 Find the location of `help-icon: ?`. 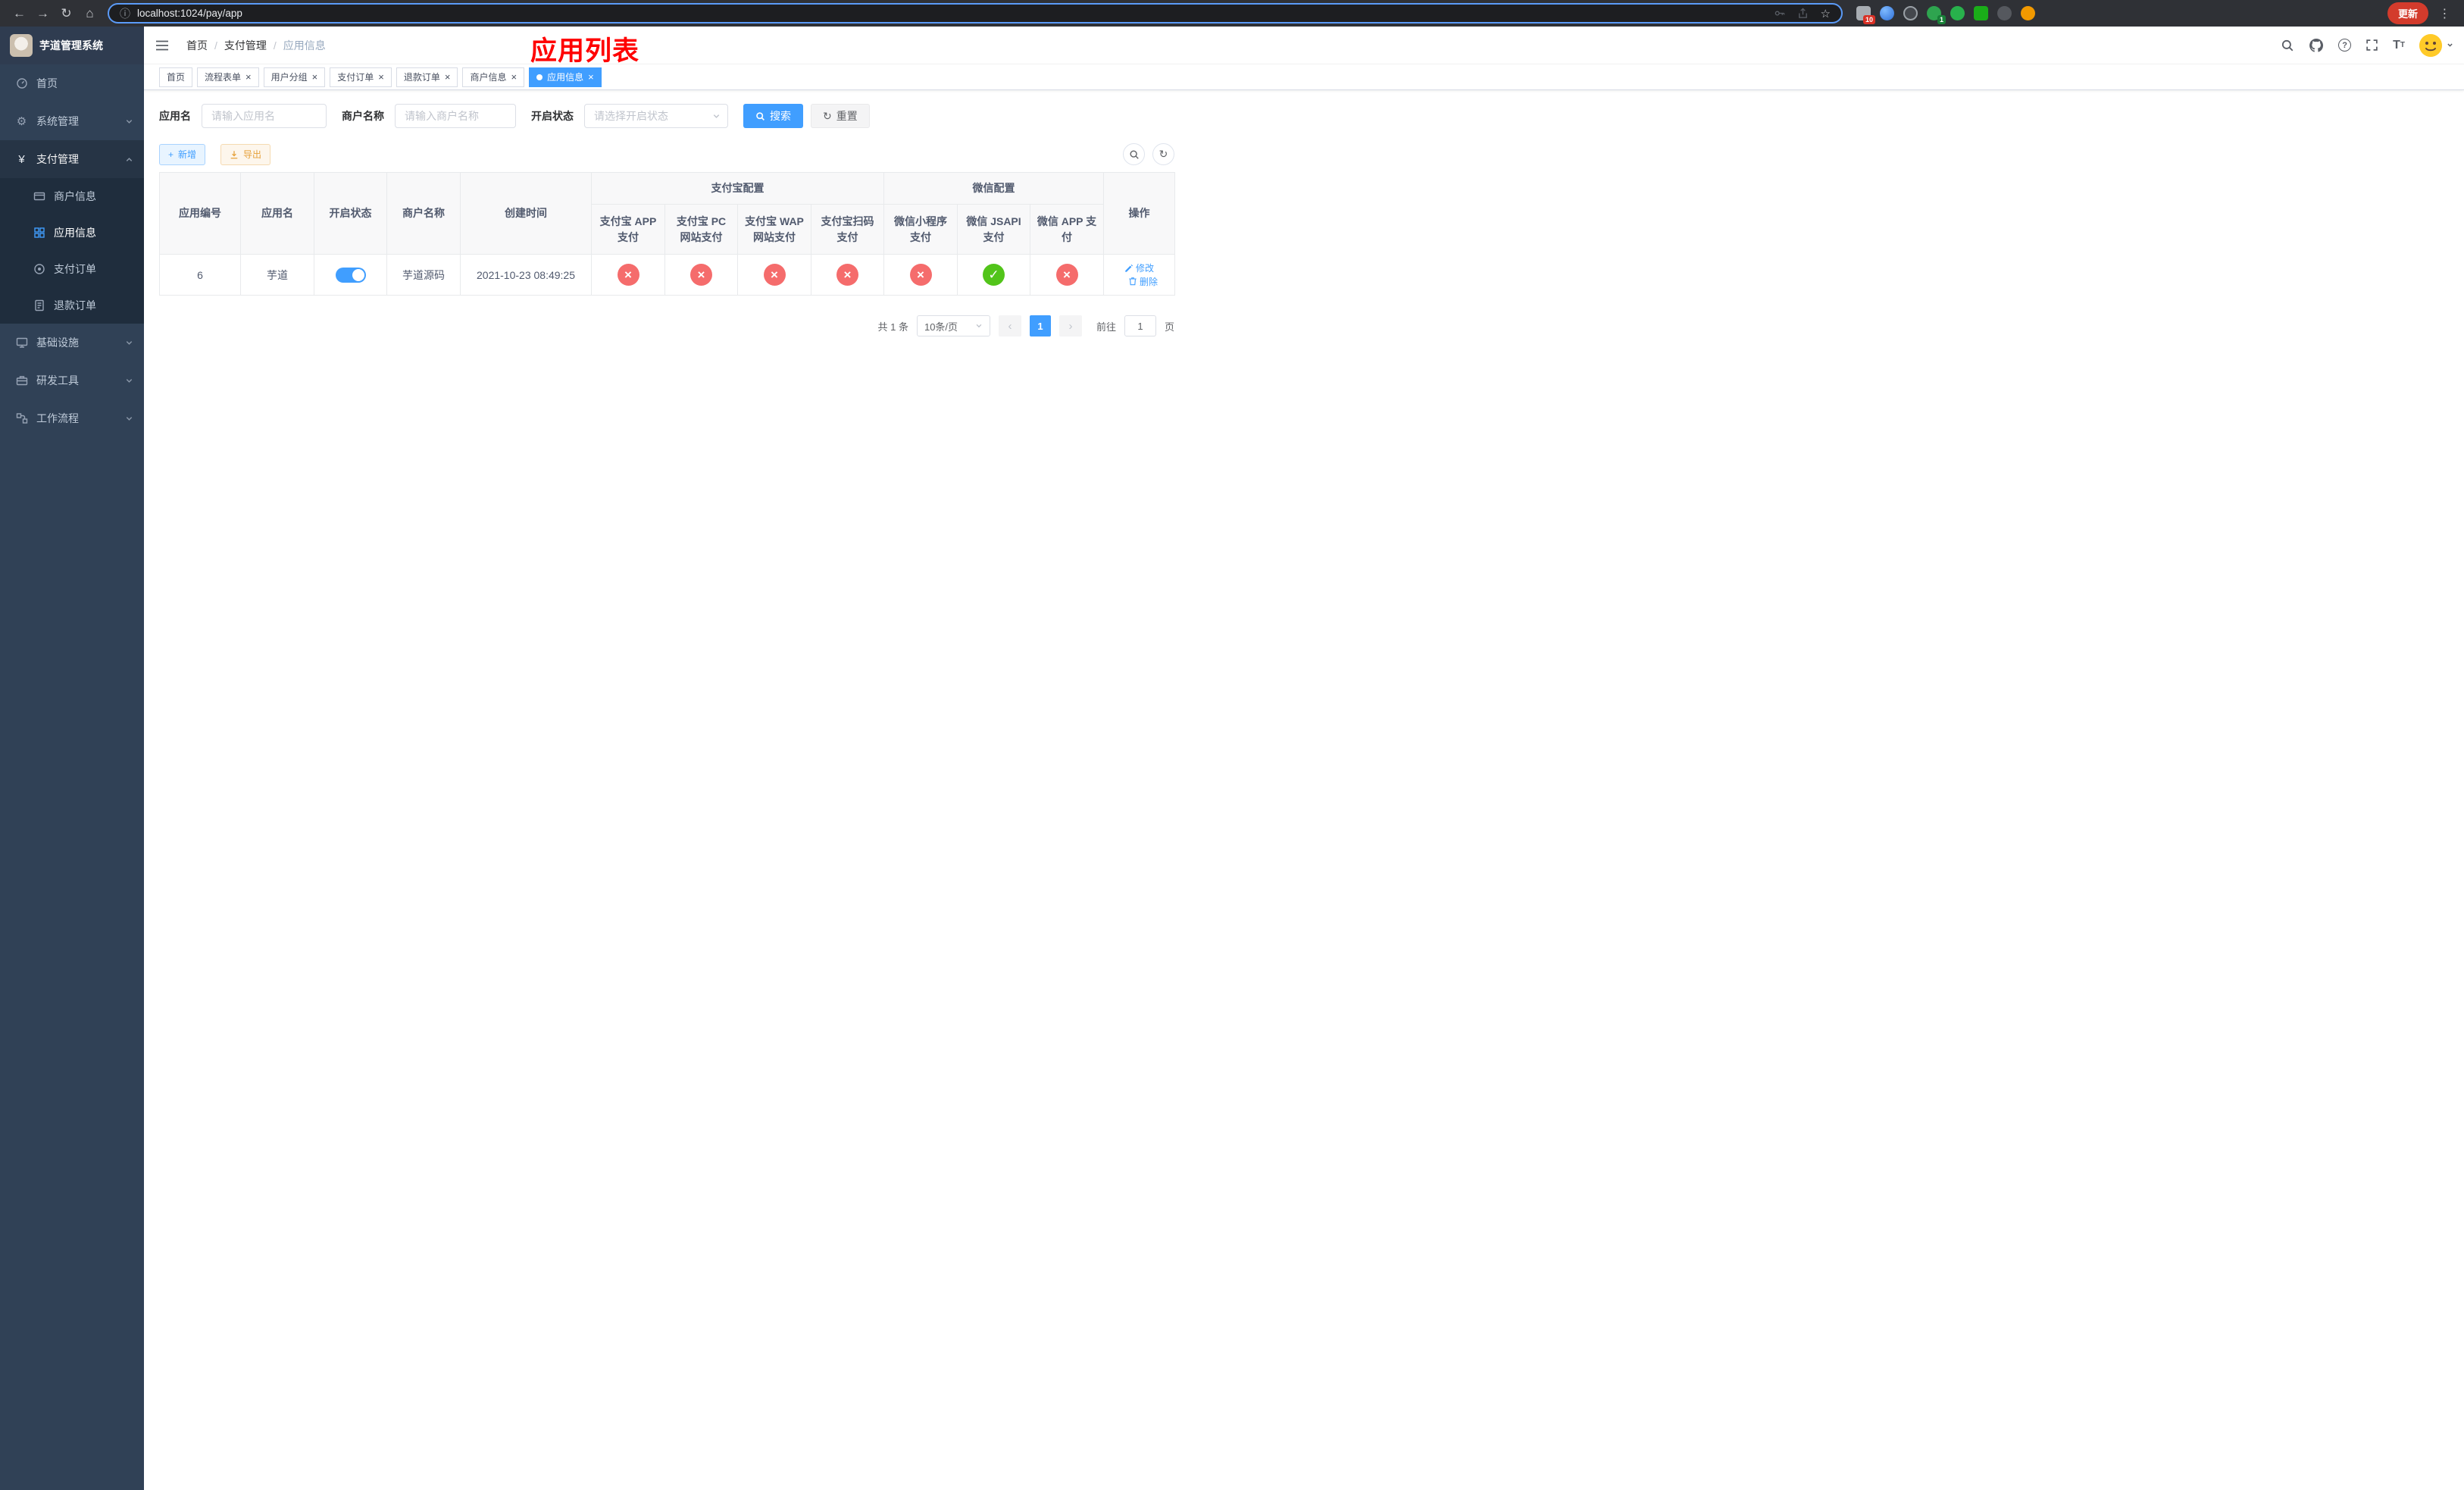

help-icon: ? is located at coordinates (2345, 45).